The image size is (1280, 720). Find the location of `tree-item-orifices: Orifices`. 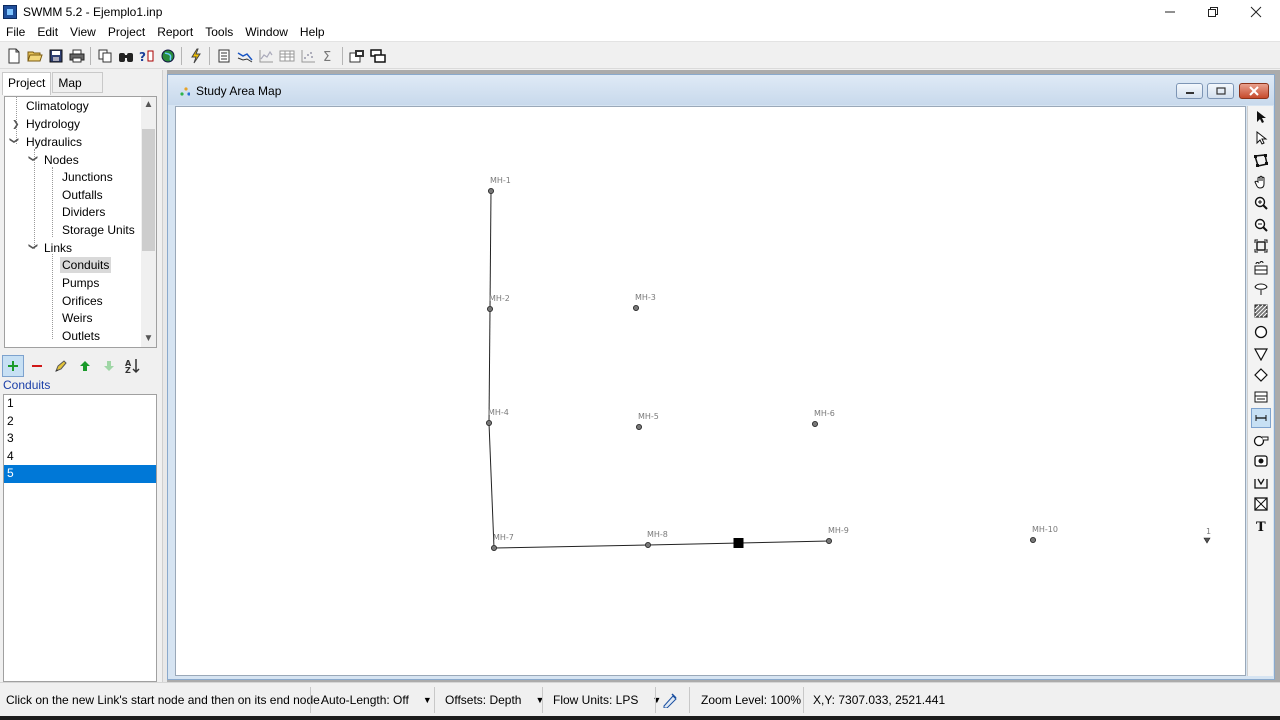

tree-item-orifices: Orifices is located at coordinates (82, 301).